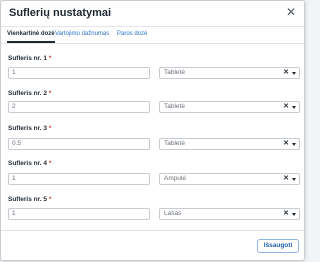 The height and width of the screenshot is (262, 320). I want to click on field-label-text: Sufleris nr. 5, so click(28, 199).